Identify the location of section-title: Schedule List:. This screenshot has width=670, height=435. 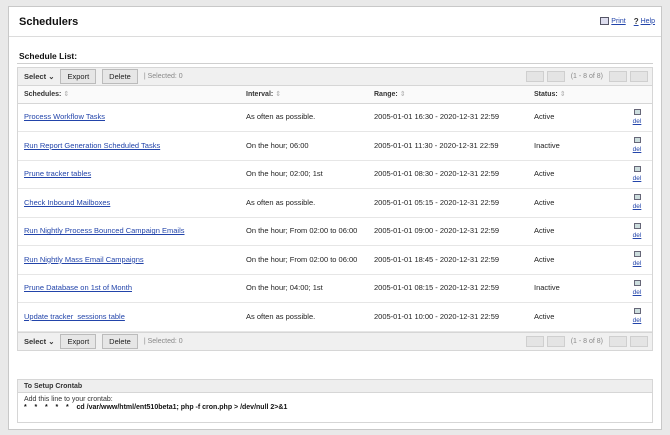
(48, 56).